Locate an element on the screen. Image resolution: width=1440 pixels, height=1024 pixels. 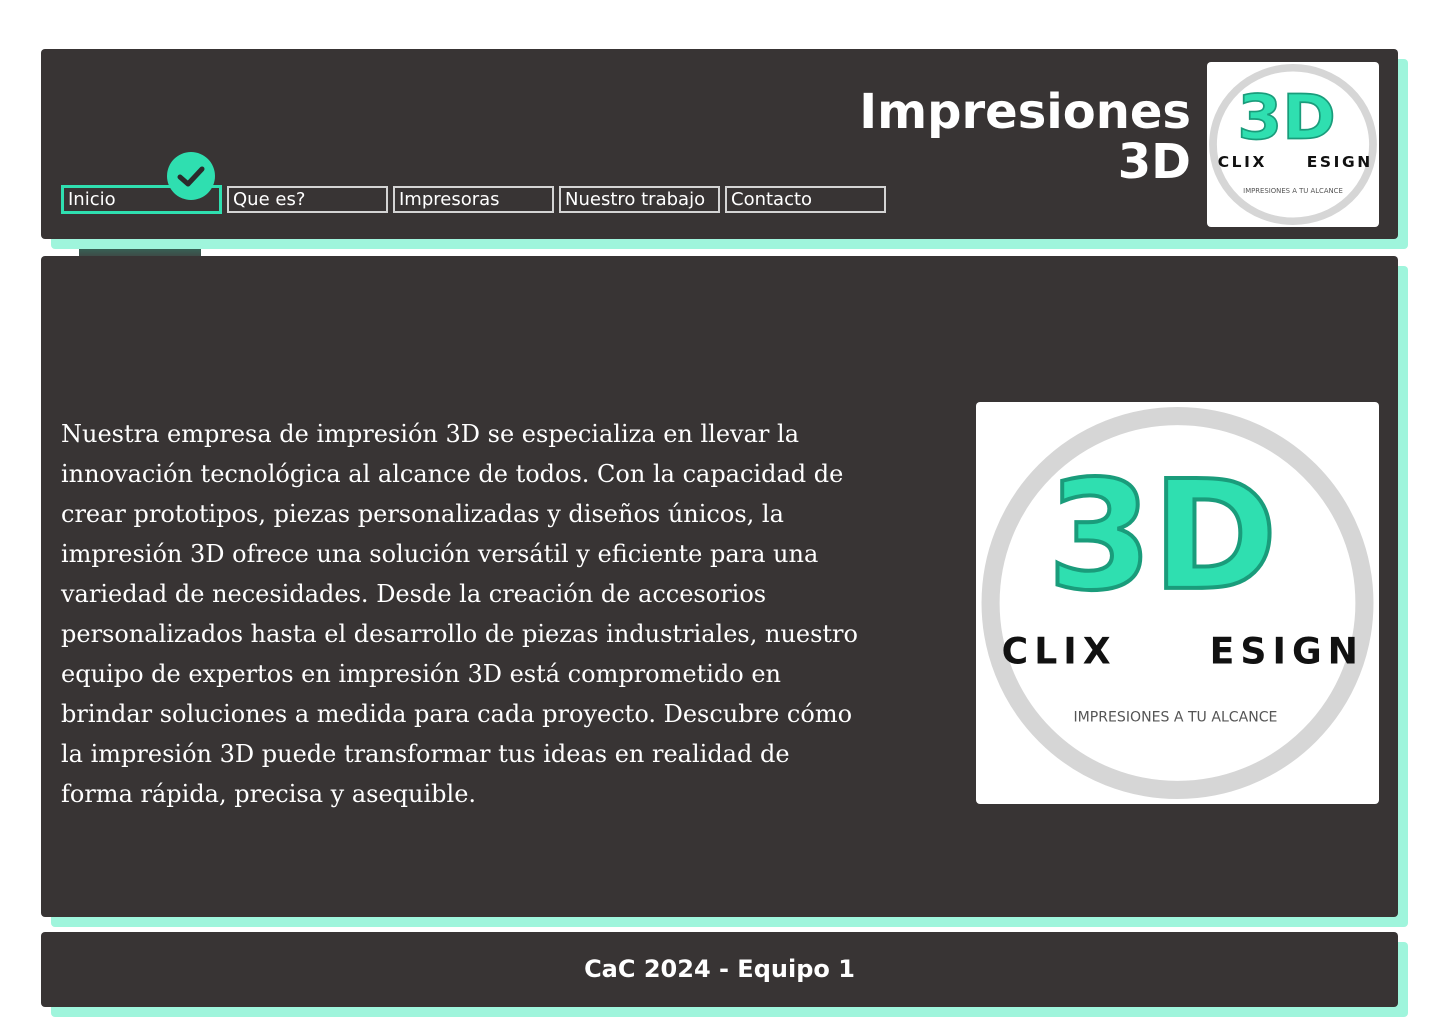
site-title-line1: Impresiones is located at coordinates (1025, 112).